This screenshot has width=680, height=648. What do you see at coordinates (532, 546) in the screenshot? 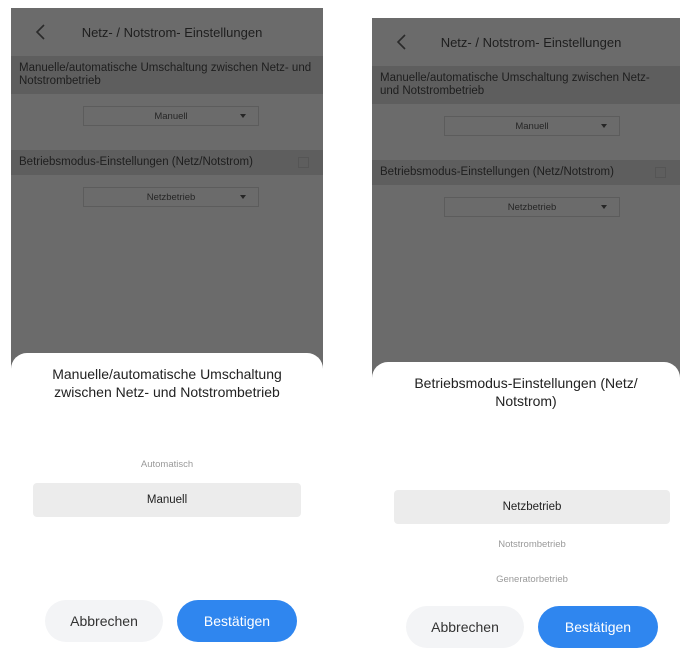
I see `option-notstrombetrieb: Notstrombetrieb` at bounding box center [532, 546].